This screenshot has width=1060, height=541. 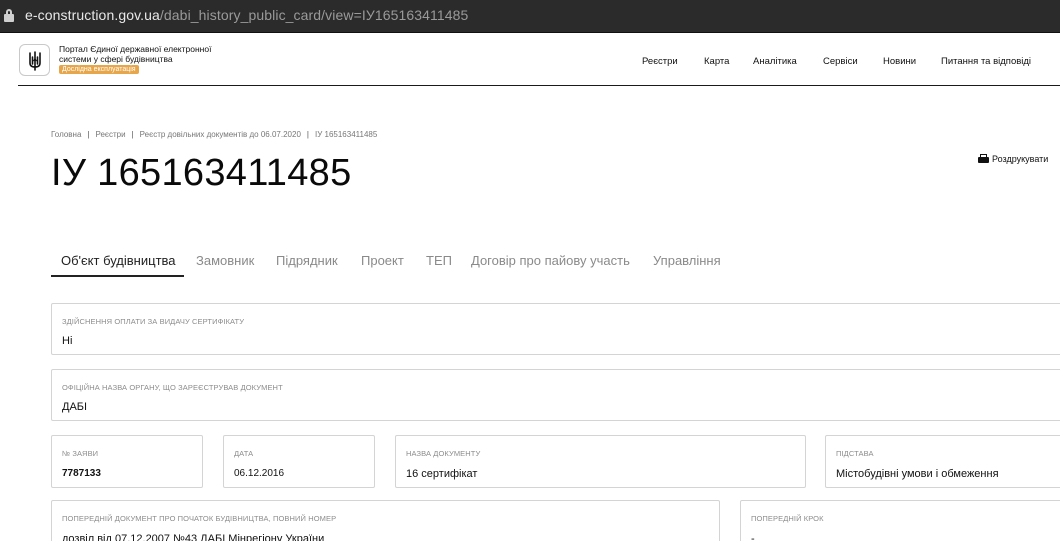 What do you see at coordinates (775, 61) in the screenshot?
I see `nav-item-analytics: Аналітика` at bounding box center [775, 61].